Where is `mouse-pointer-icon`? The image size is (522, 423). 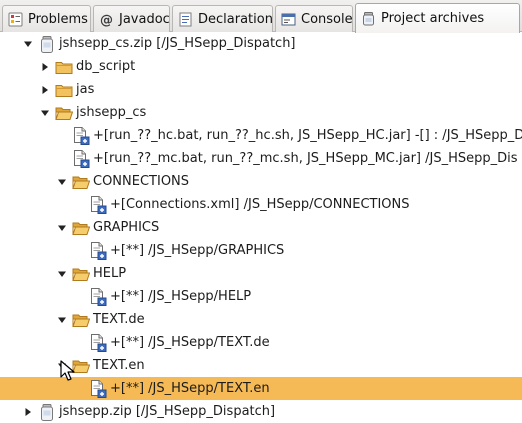 mouse-pointer-icon is located at coordinates (67, 370).